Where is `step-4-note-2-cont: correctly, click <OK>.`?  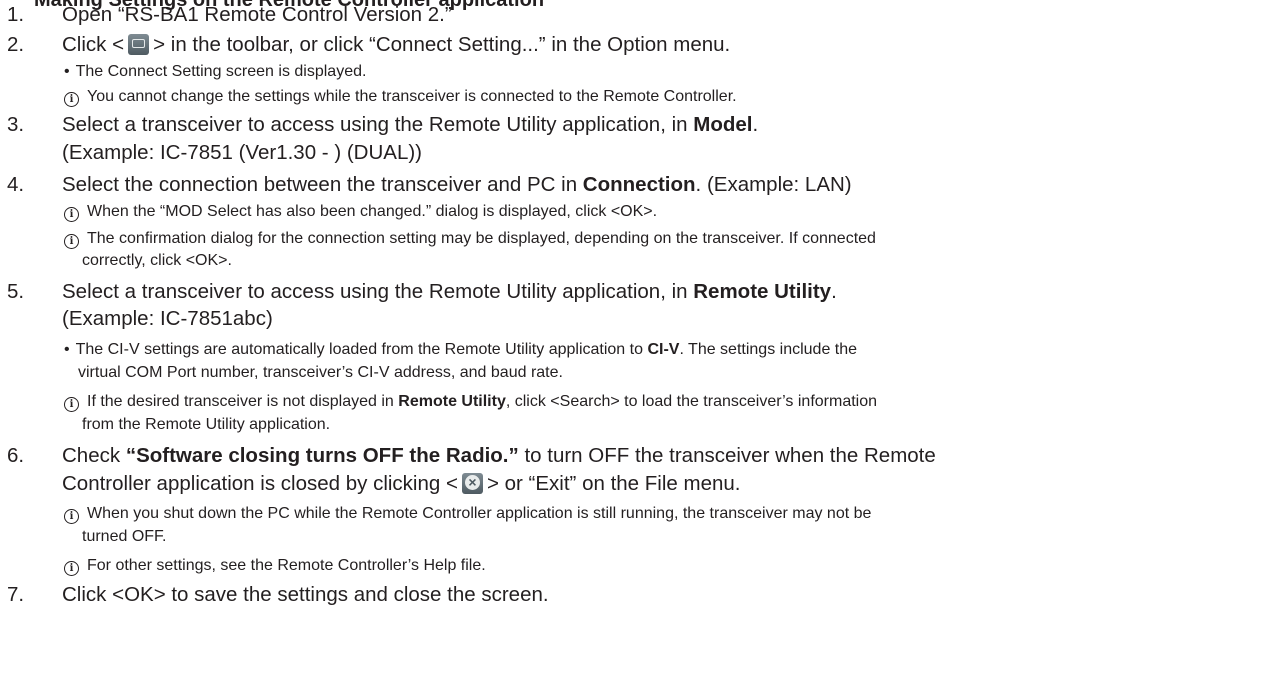
step-4-note-2-cont: correctly, click <OK>. is located at coordinates (157, 260).